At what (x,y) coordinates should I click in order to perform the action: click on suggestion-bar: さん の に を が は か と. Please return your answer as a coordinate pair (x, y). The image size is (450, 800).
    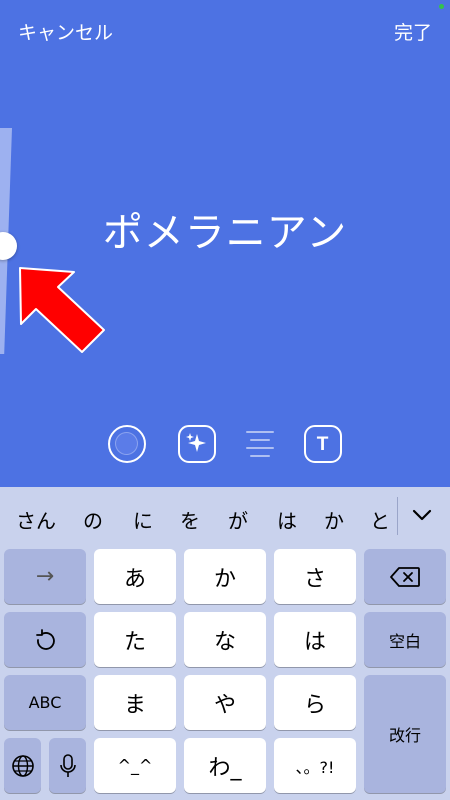
    Looking at the image, I should click on (225, 516).